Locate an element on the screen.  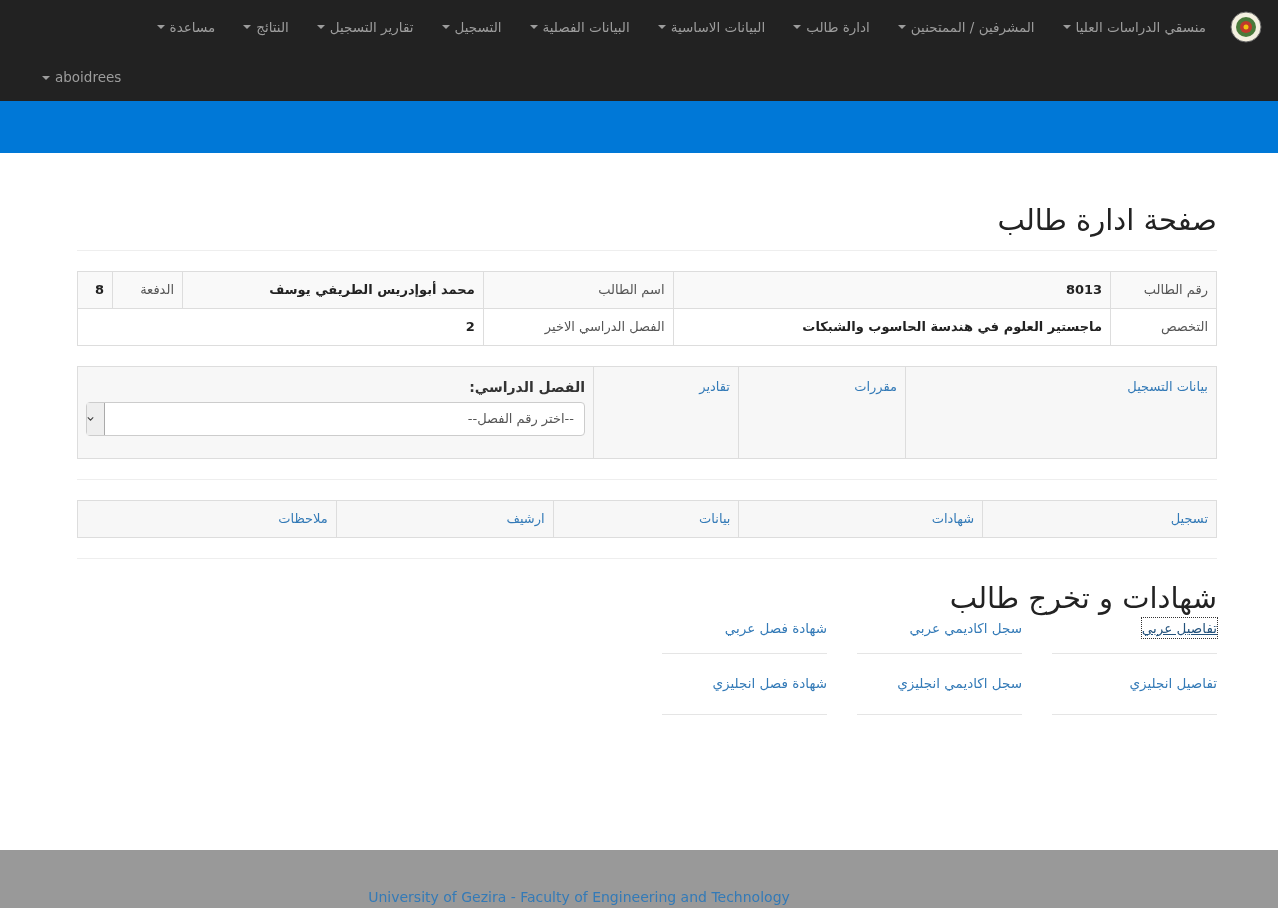
field-value: 8013 is located at coordinates (892, 290).